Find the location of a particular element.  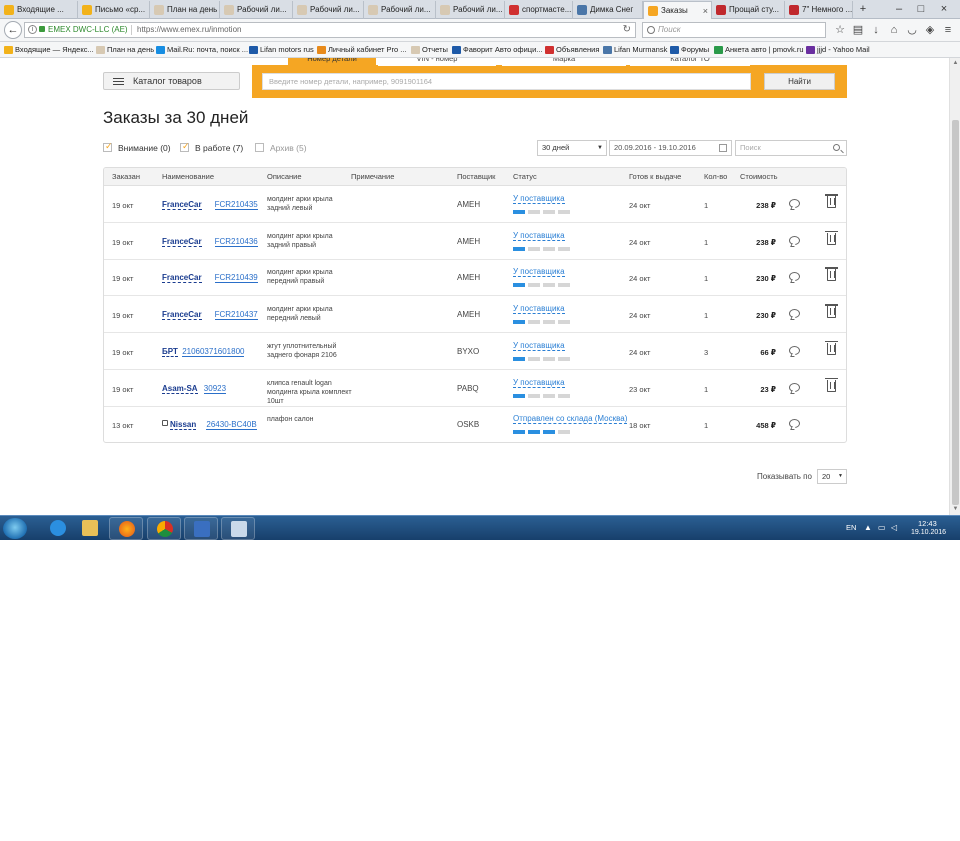

volume-icon: ◁ is located at coordinates (895, 528).